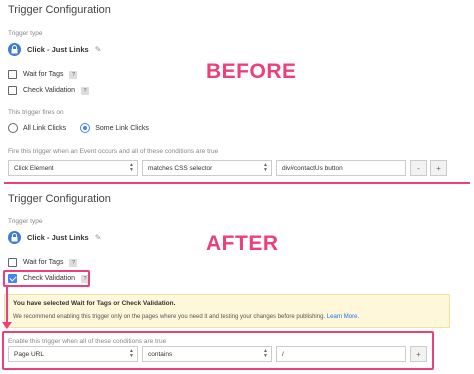  Describe the element at coordinates (251, 71) in the screenshot. I see `before-annotation-label: BEFORE` at that location.